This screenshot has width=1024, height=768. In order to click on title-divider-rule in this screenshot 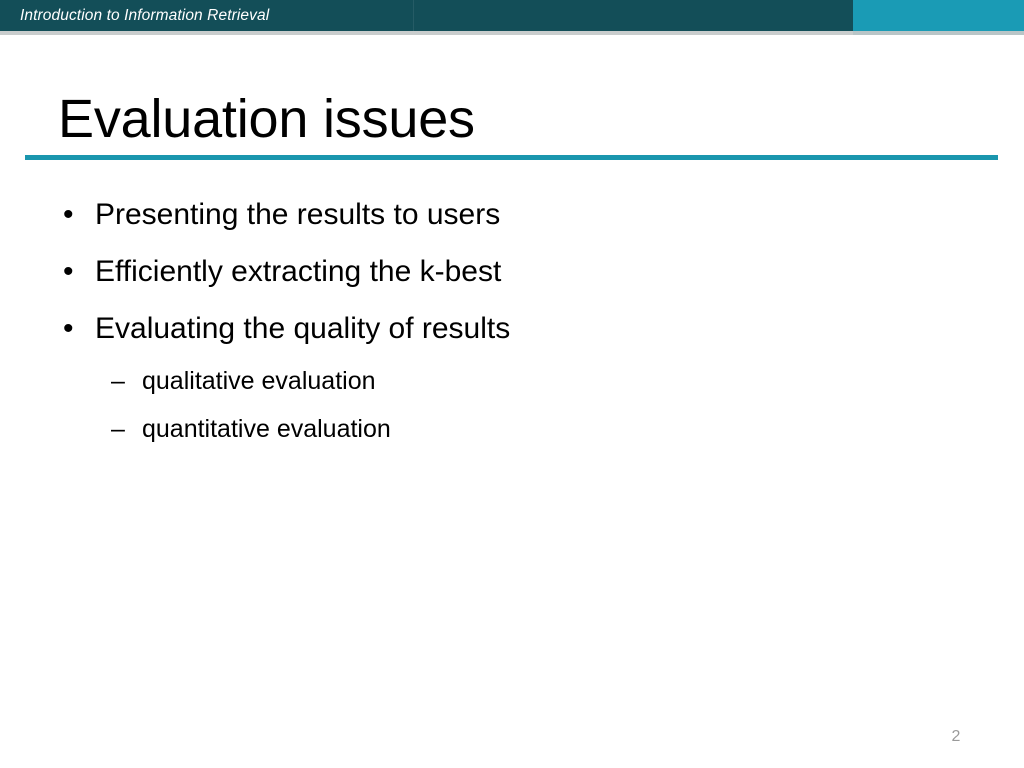, I will do `click(511, 157)`.